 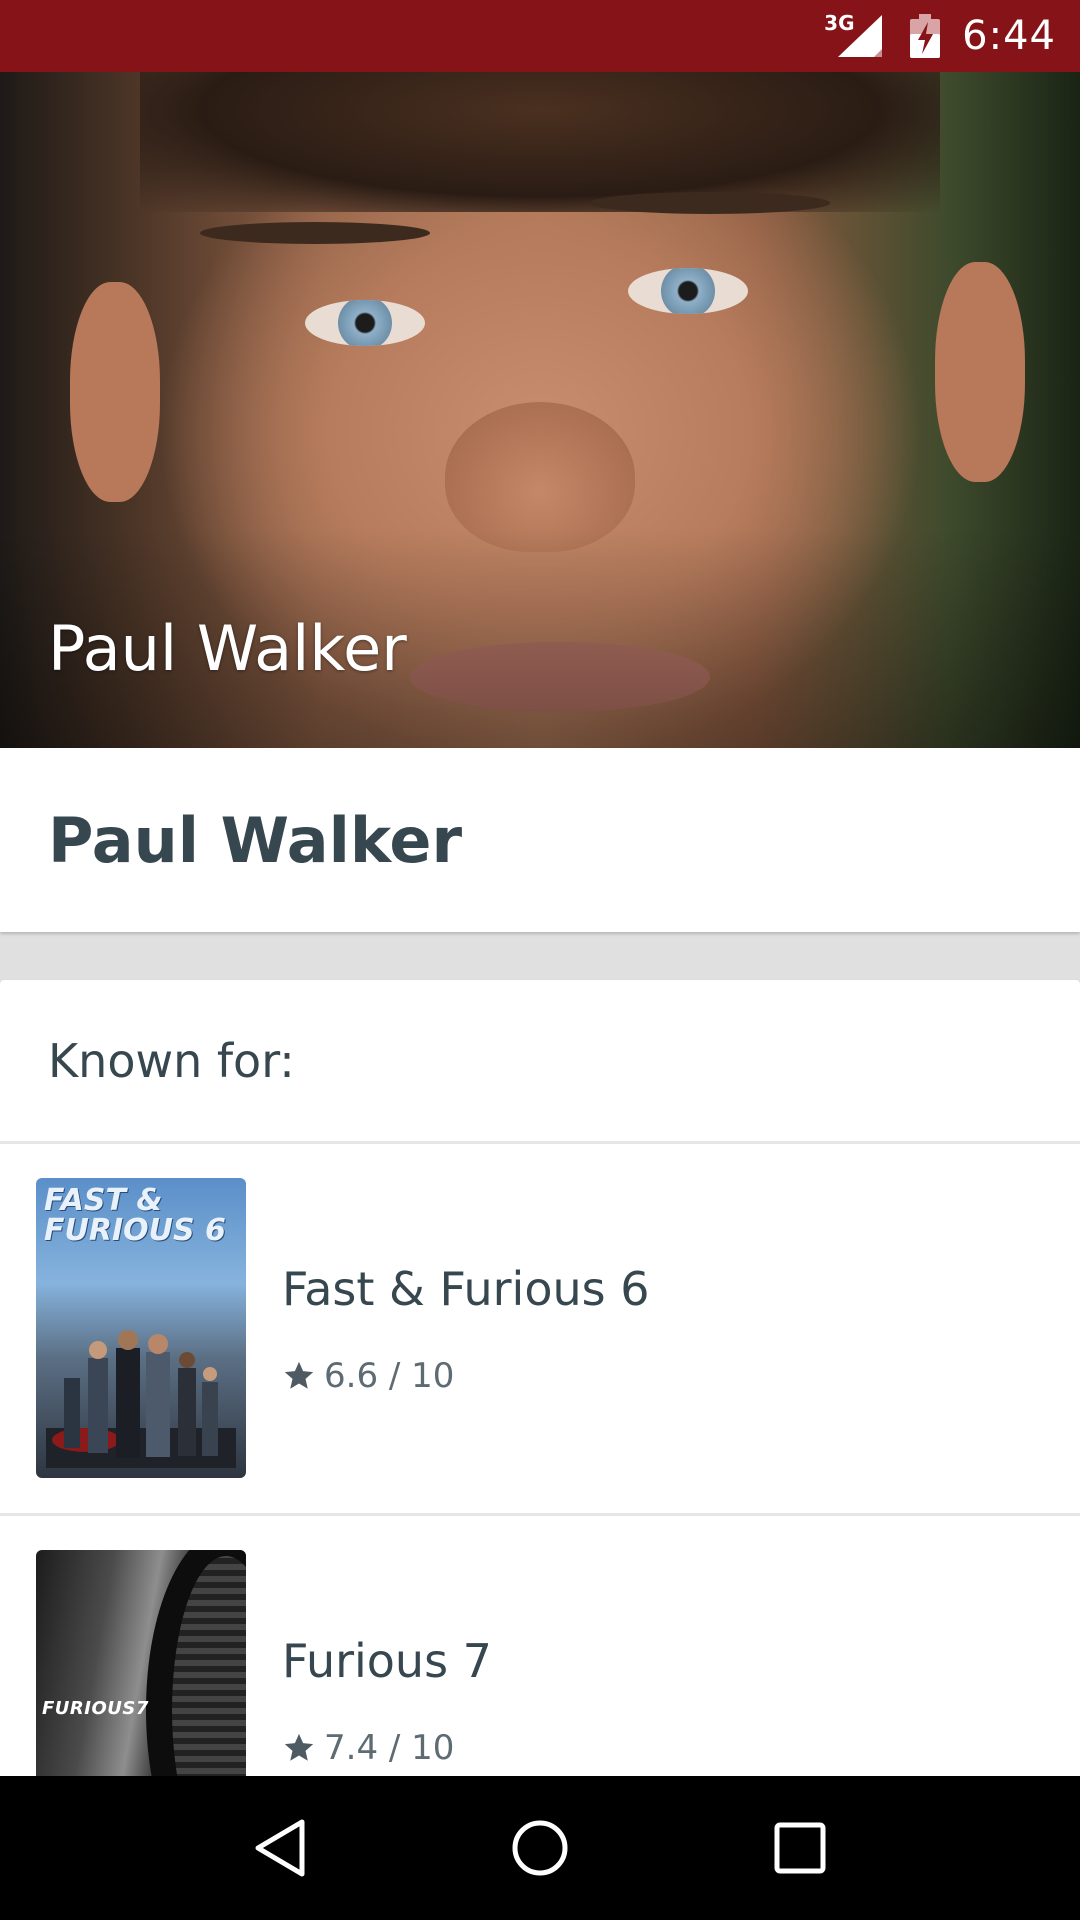 What do you see at coordinates (688, 291) in the screenshot?
I see `photo-eye-right` at bounding box center [688, 291].